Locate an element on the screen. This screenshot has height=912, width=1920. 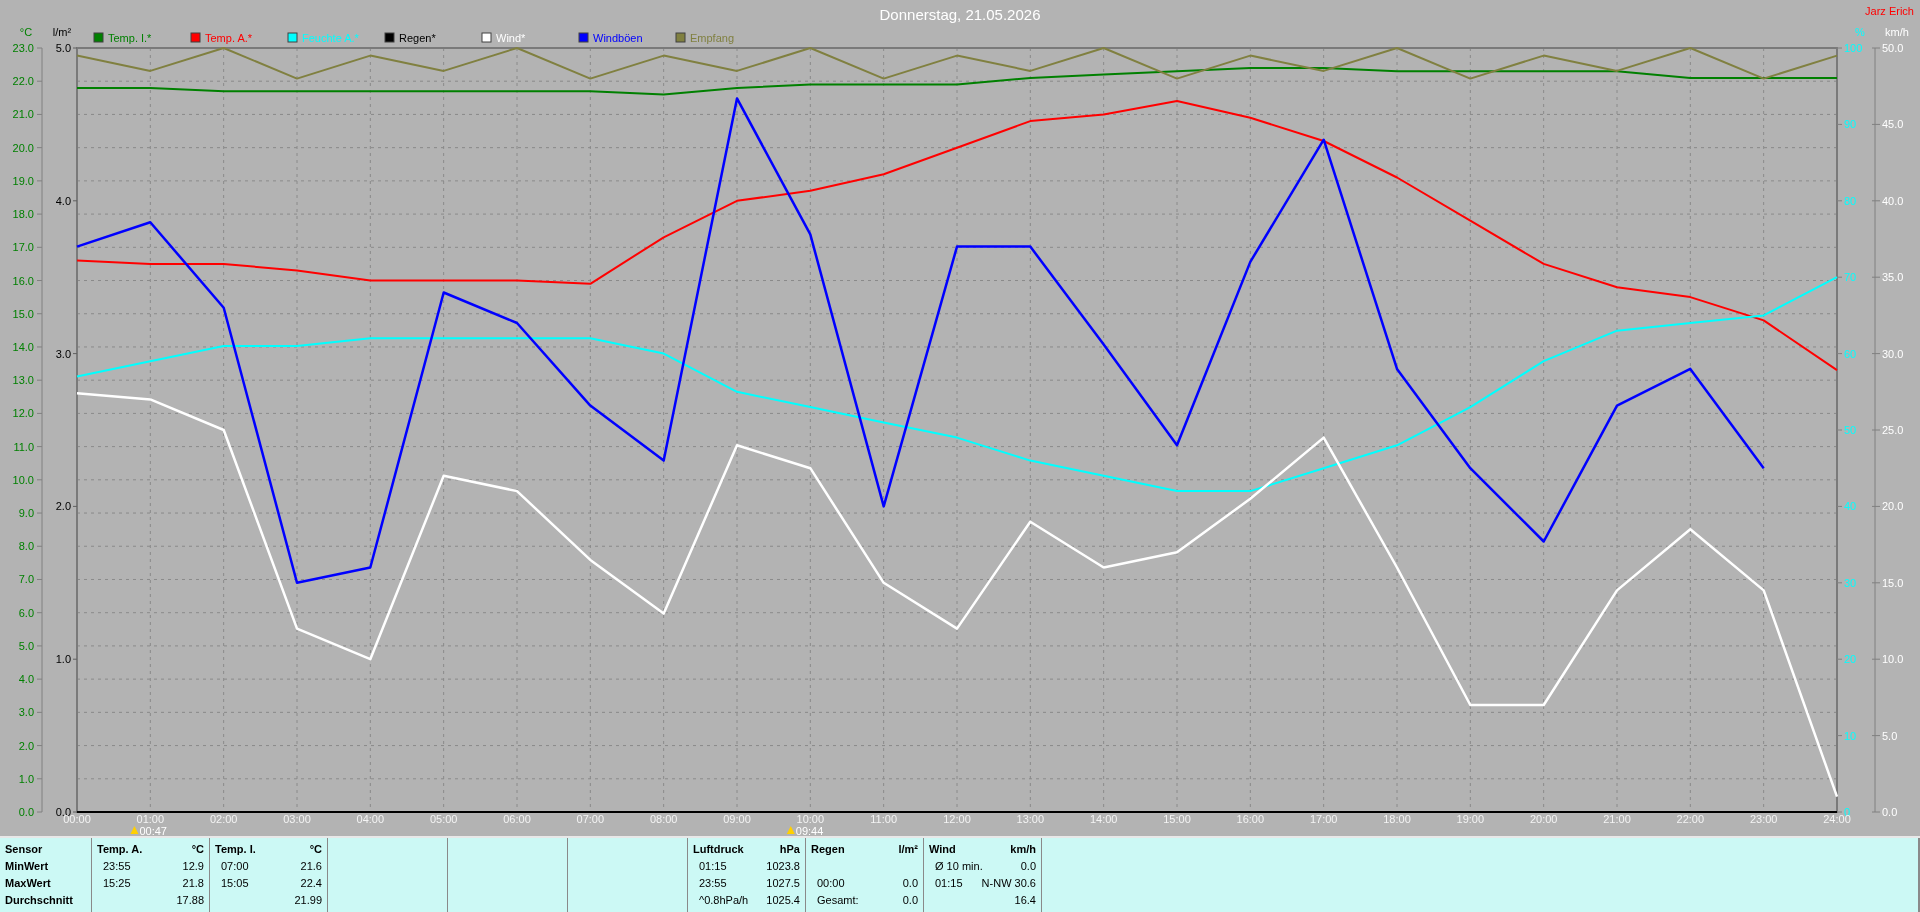
axis-label: 7.0 is located at coordinates (26, 579).